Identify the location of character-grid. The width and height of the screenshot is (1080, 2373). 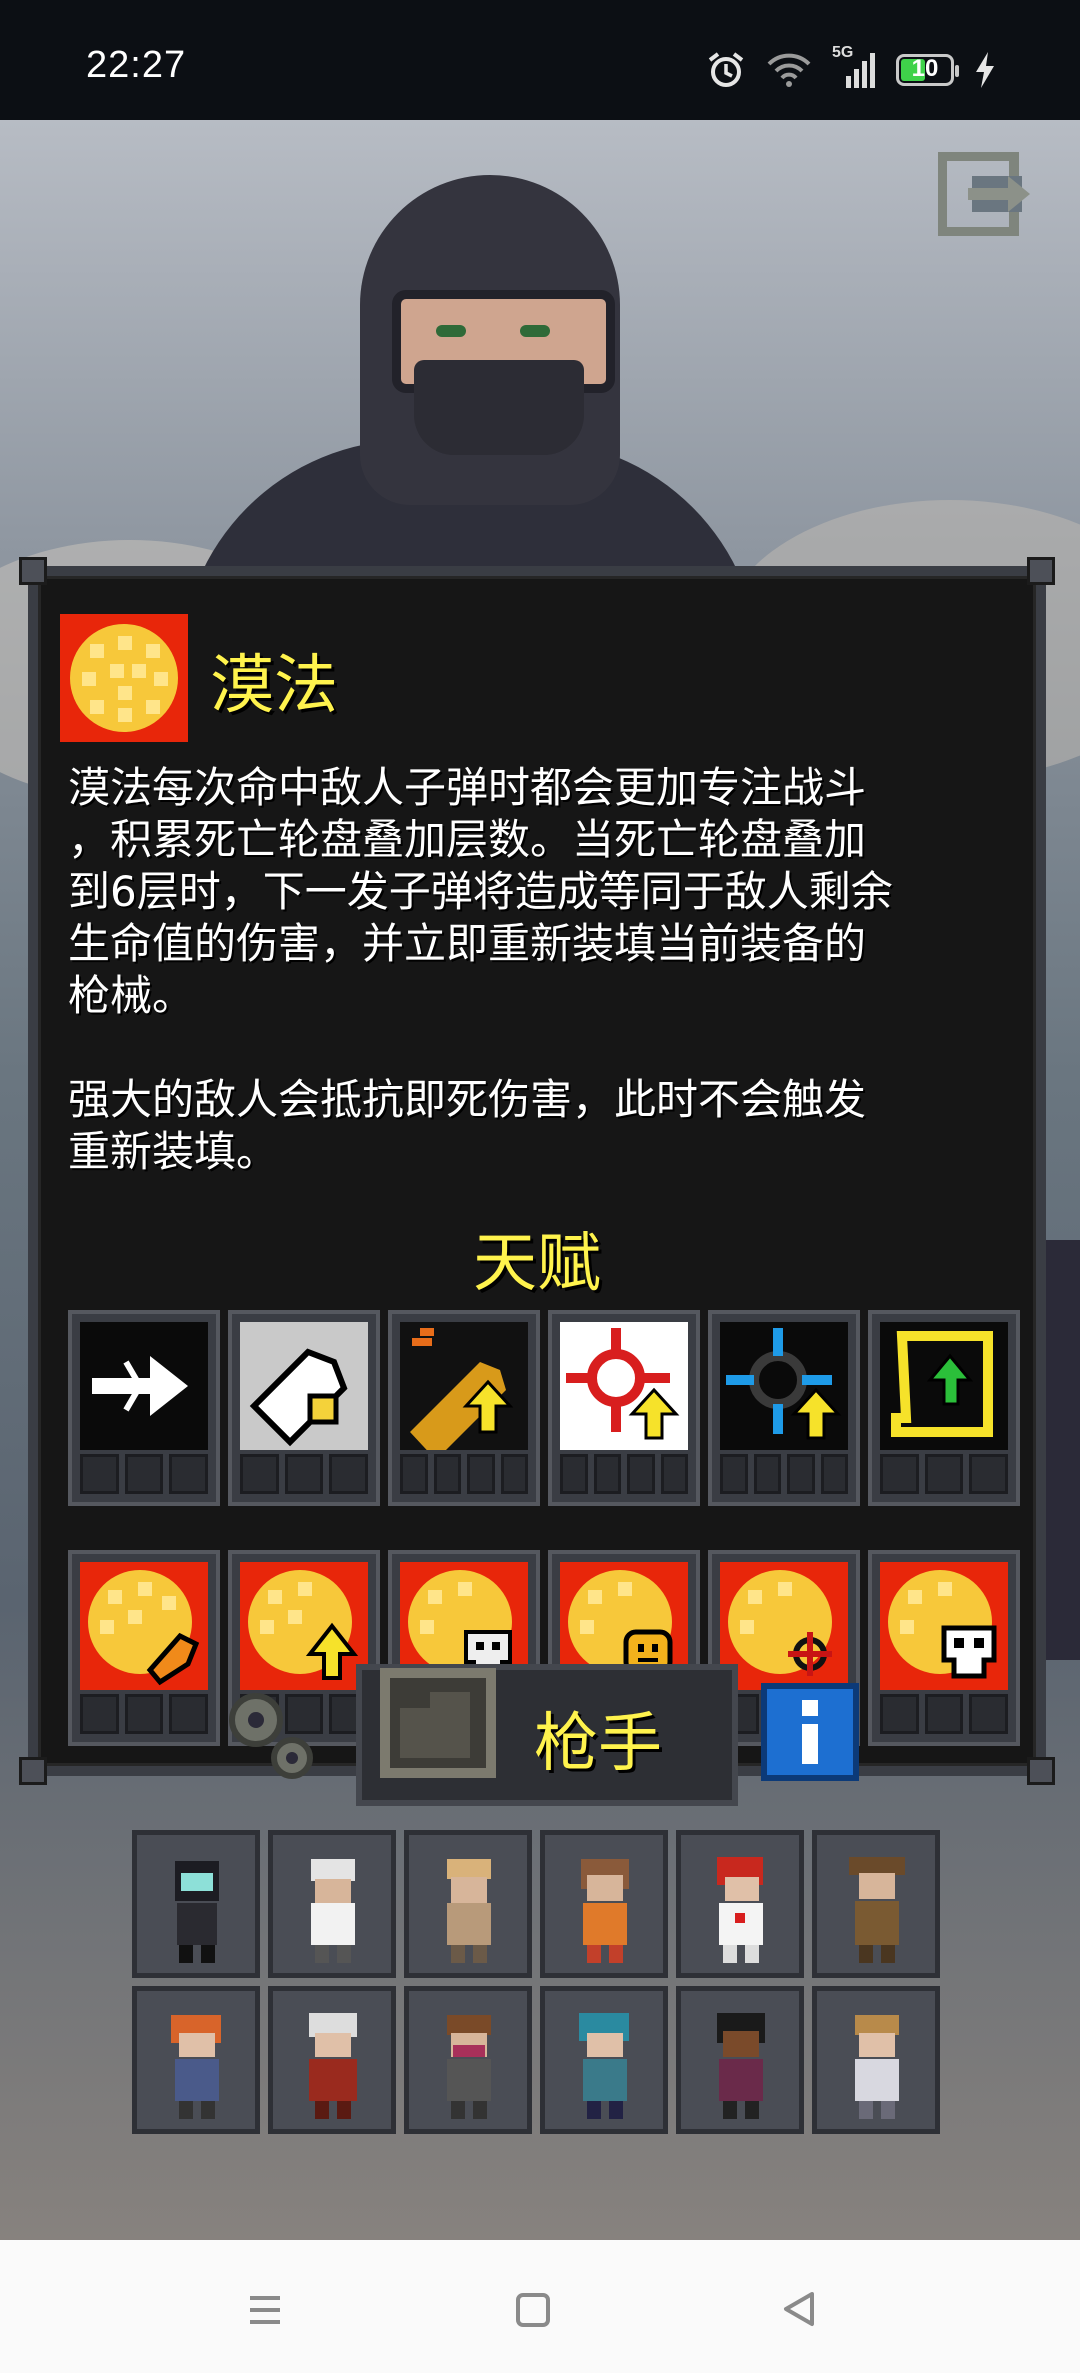
(538, 1982).